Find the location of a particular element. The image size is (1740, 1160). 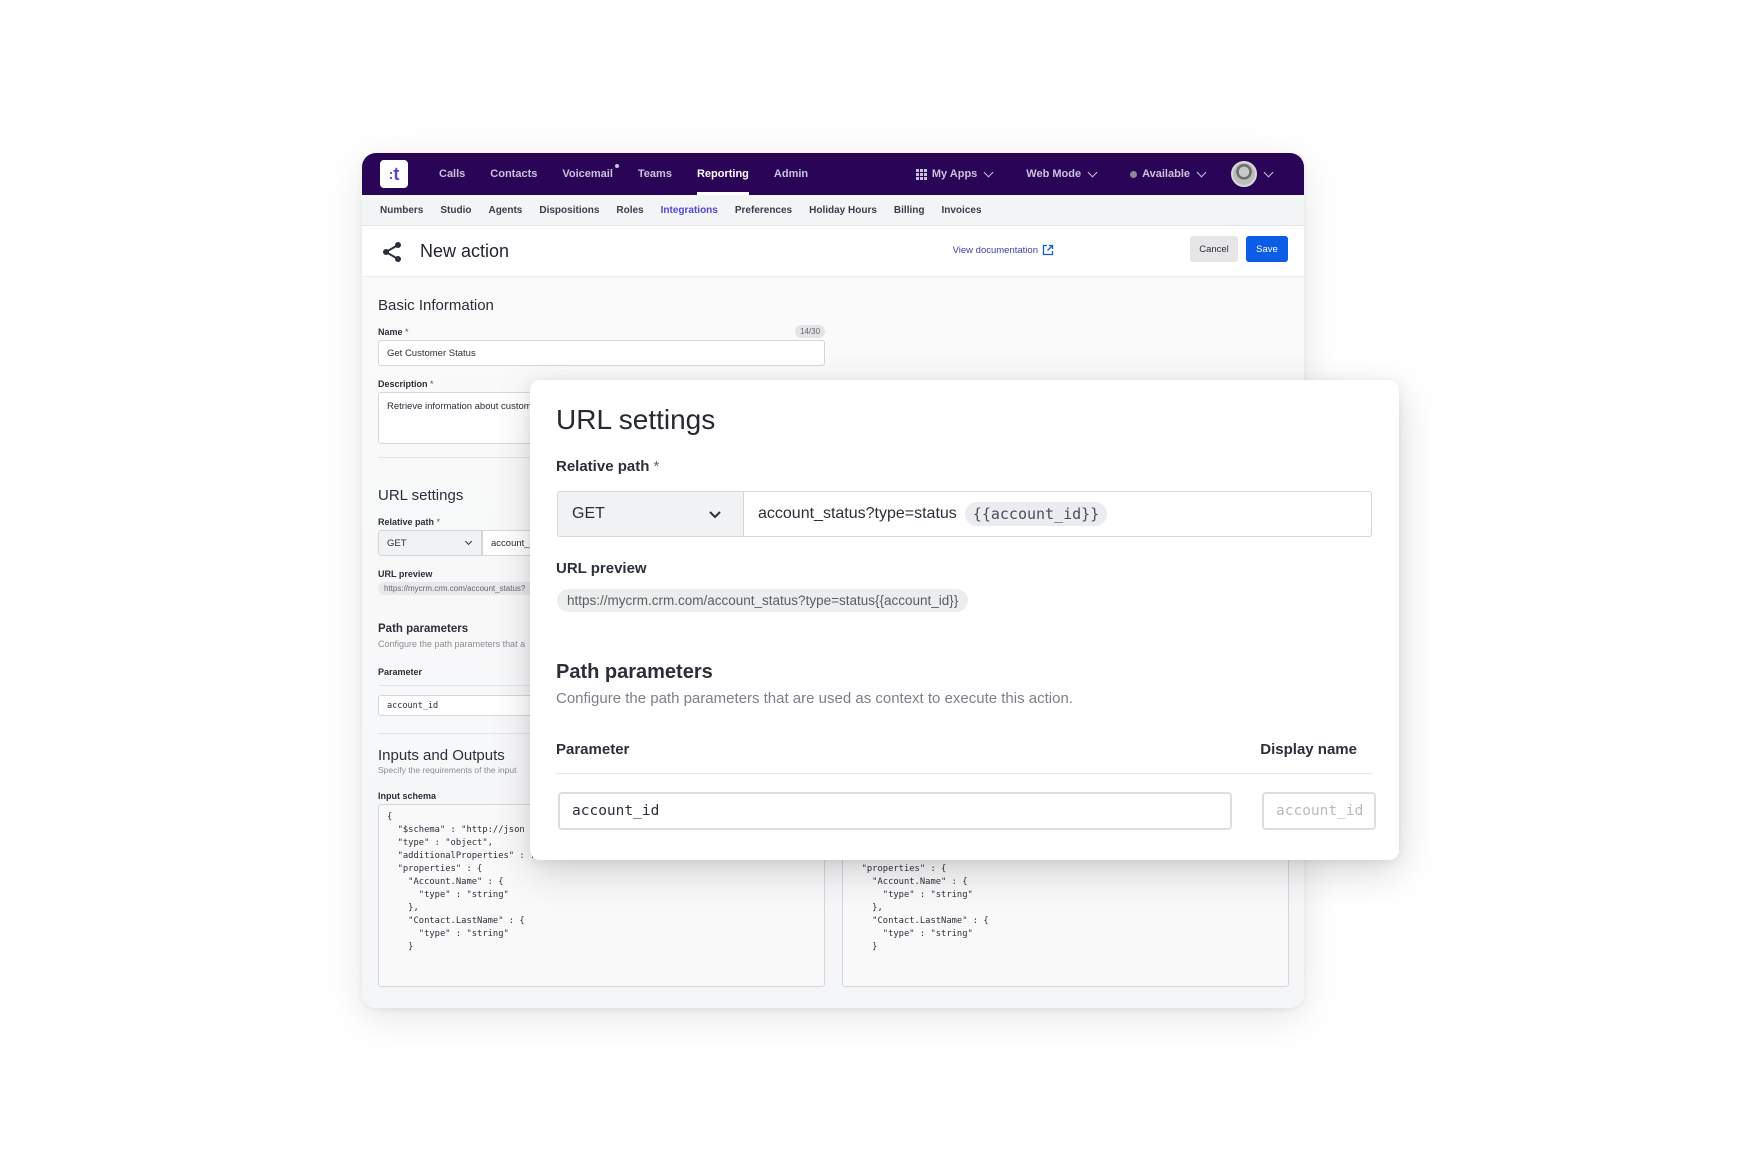

notification-dot-icon is located at coordinates (616, 166).